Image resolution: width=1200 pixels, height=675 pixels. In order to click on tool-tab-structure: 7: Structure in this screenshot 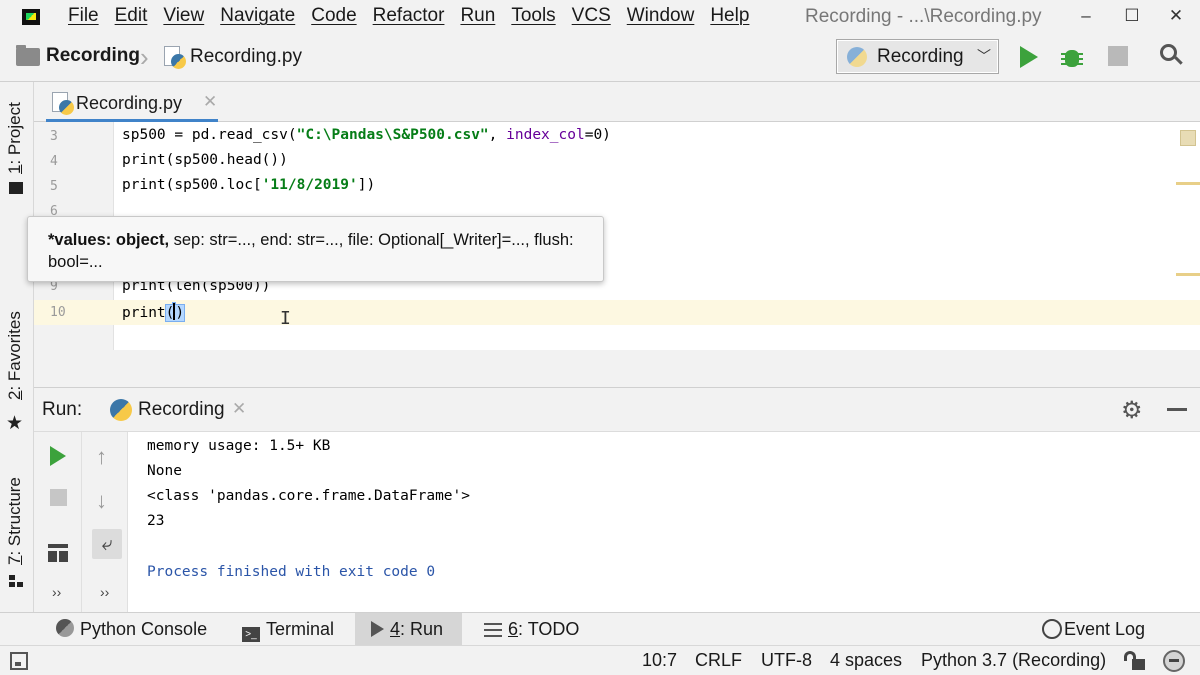, I will do `click(15, 521)`.